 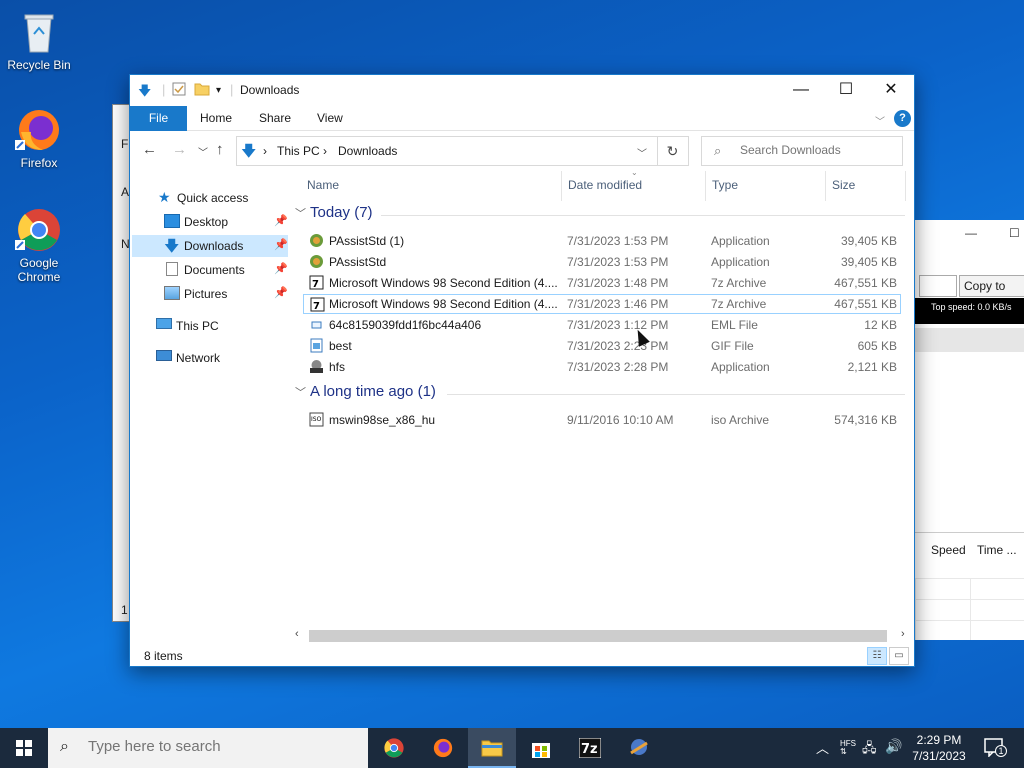 What do you see at coordinates (158, 118) in the screenshot?
I see `tab-file: File` at bounding box center [158, 118].